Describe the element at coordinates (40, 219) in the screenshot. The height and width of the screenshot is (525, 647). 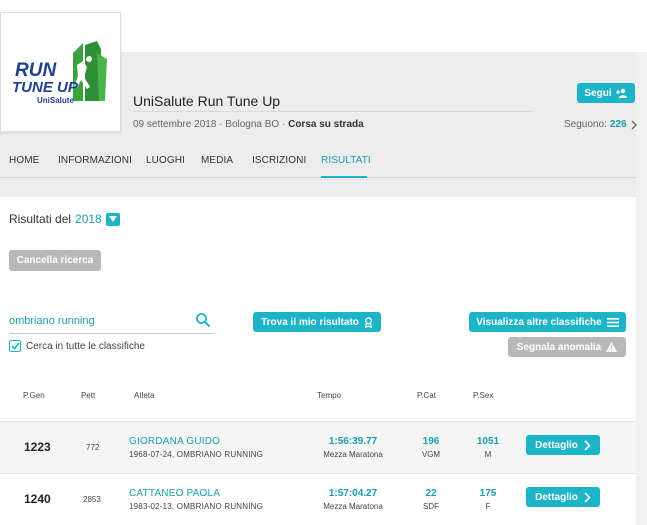
I see `results-heading-label: Risultati del` at that location.